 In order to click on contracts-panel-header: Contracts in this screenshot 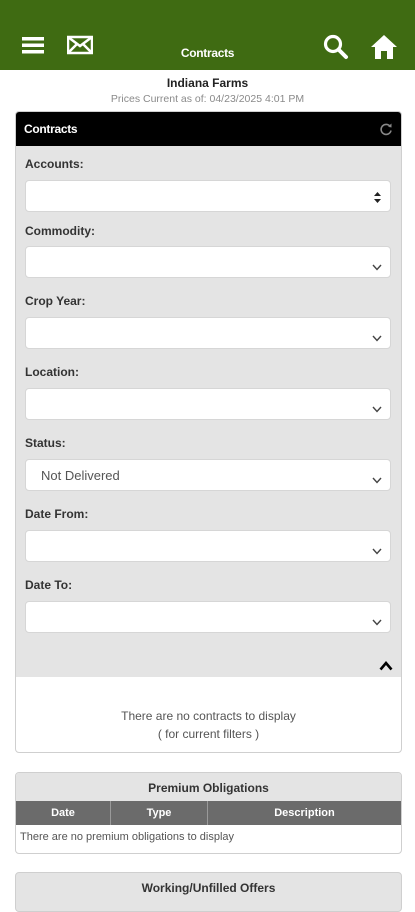, I will do `click(208, 129)`.